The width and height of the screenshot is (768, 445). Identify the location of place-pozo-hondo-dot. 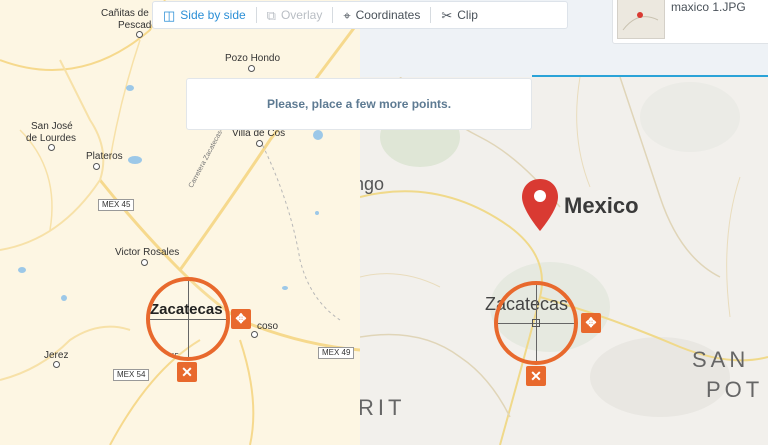
(251, 68).